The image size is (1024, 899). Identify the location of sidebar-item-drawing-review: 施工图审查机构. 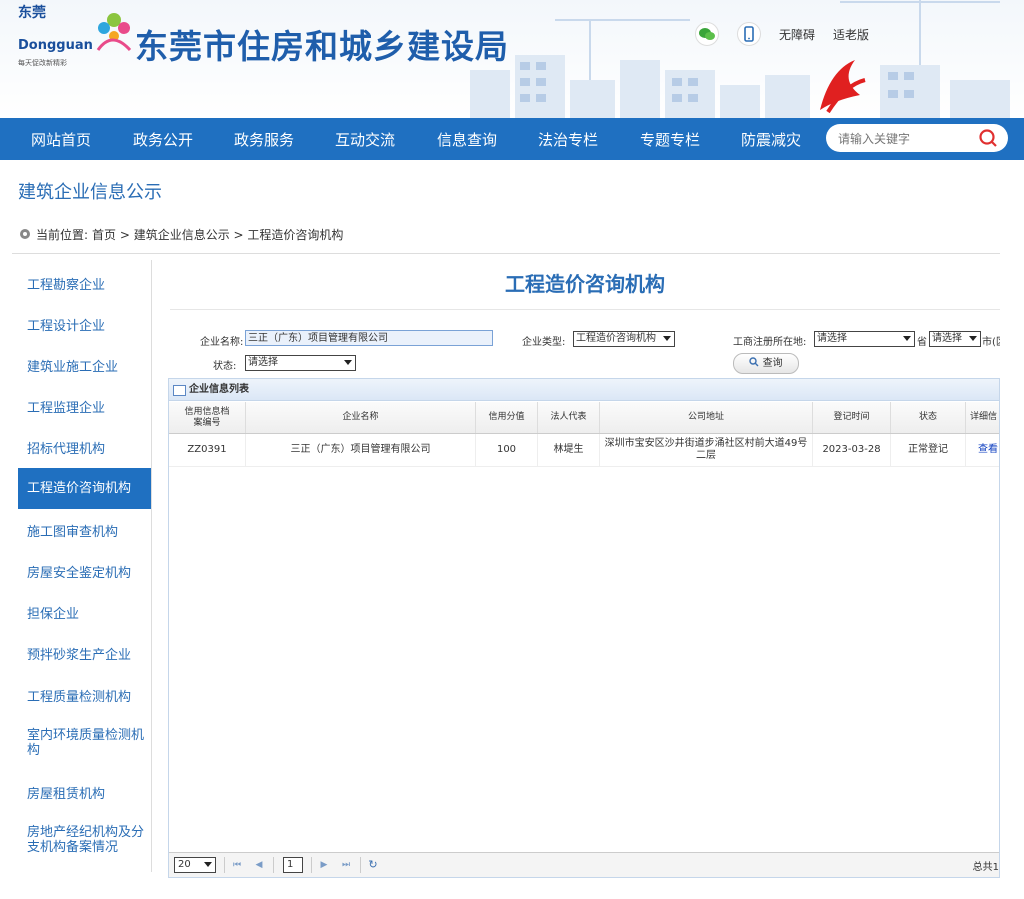
(84, 530).